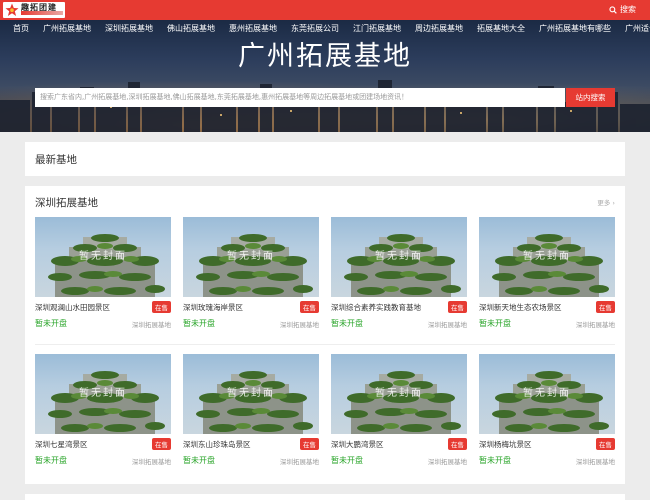 The height and width of the screenshot is (500, 650). I want to click on base-card: 暂无封面 深圳综合素养实践教育基地 在售 暂未开盘 深圳拓展基地, so click(399, 274).